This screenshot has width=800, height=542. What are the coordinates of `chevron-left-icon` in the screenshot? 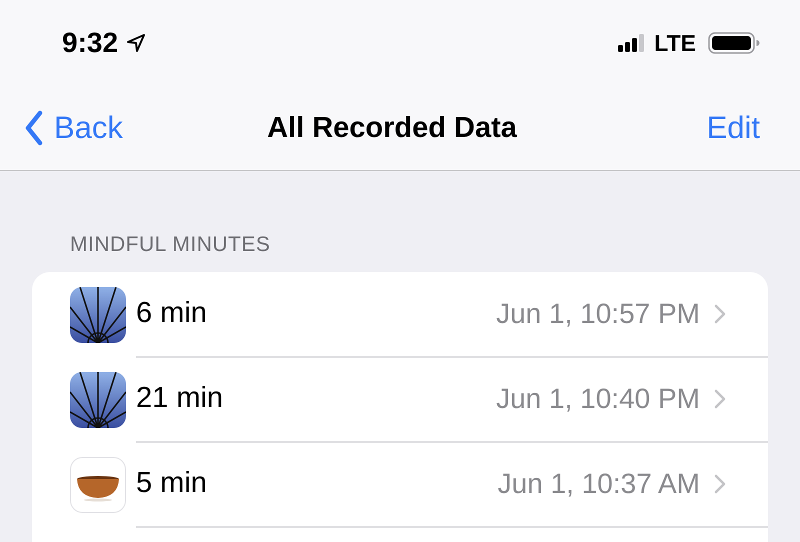 It's located at (34, 128).